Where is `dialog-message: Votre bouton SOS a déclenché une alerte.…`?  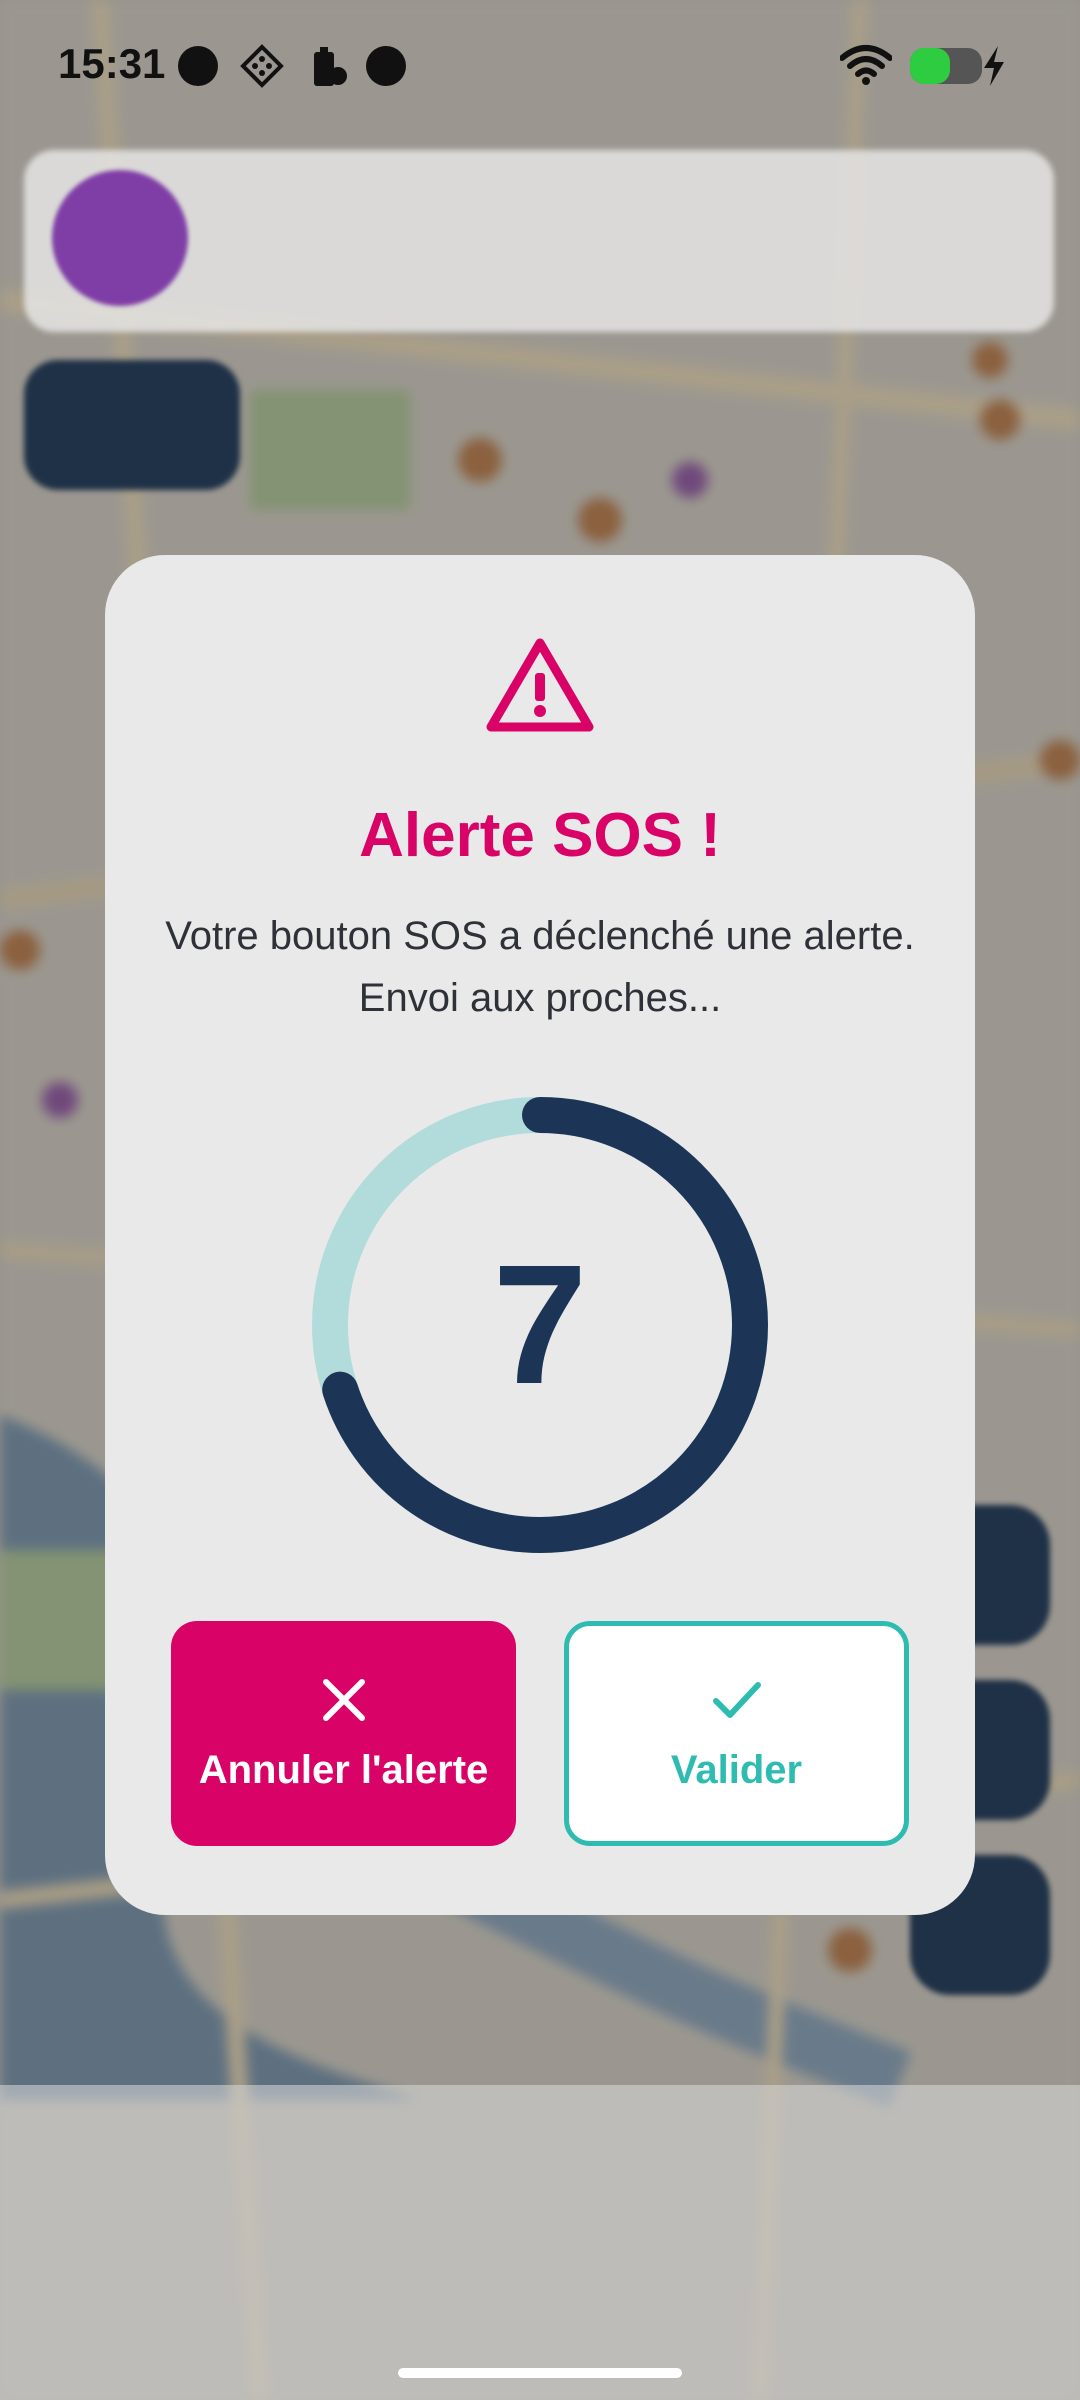
dialog-message: Votre bouton SOS a déclenché une alerte.… is located at coordinates (540, 967).